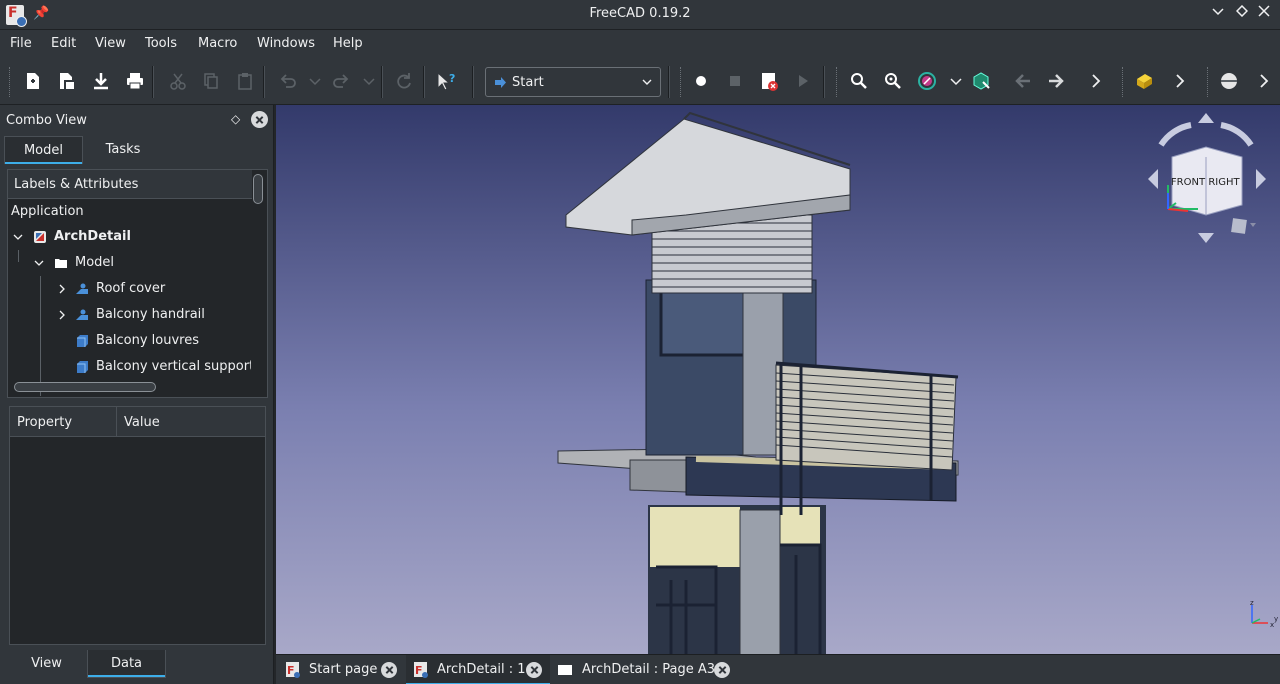 The height and width of the screenshot is (684, 1280). What do you see at coordinates (1239, 226) in the screenshot?
I see `cube-menu-icon` at bounding box center [1239, 226].